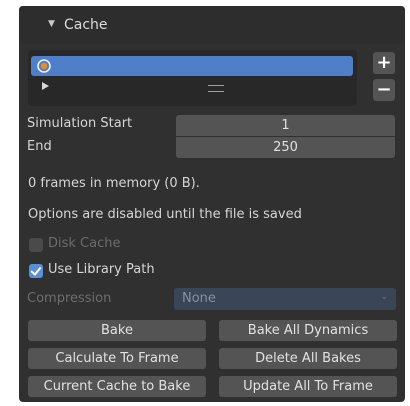 This screenshot has width=410, height=406. What do you see at coordinates (216, 88) in the screenshot?
I see `resize-grip-icon` at bounding box center [216, 88].